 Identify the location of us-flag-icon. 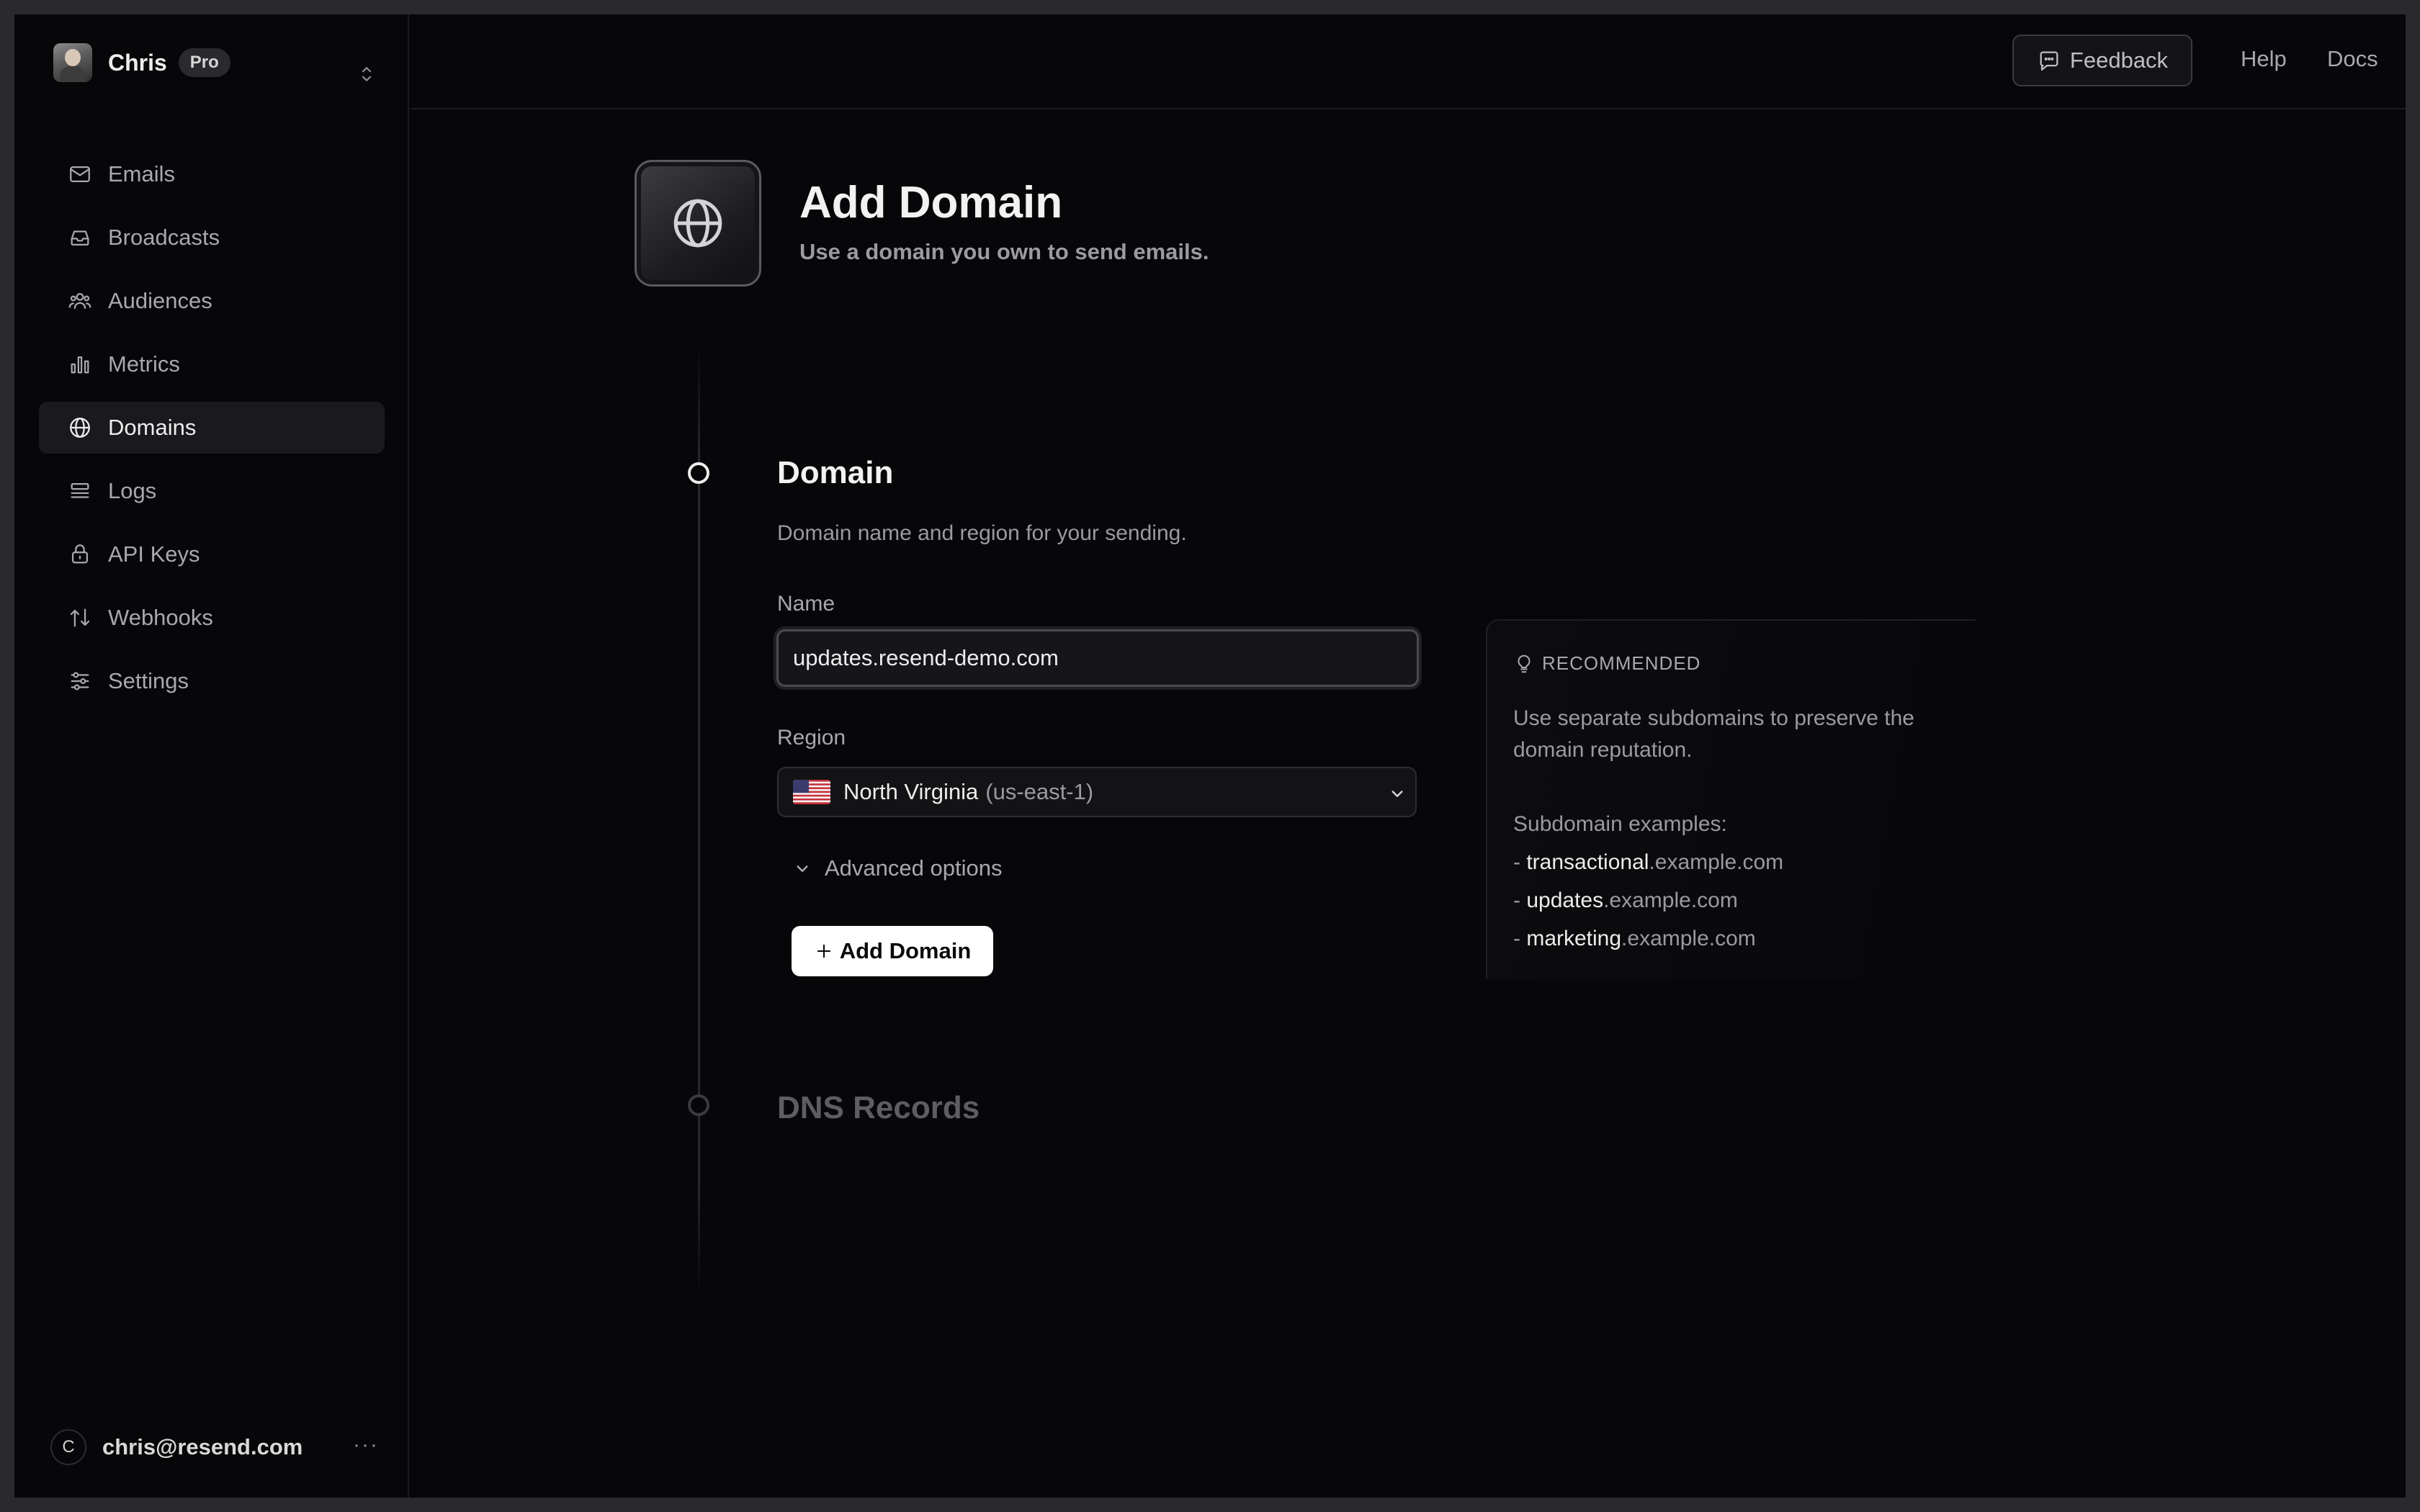
(811, 792).